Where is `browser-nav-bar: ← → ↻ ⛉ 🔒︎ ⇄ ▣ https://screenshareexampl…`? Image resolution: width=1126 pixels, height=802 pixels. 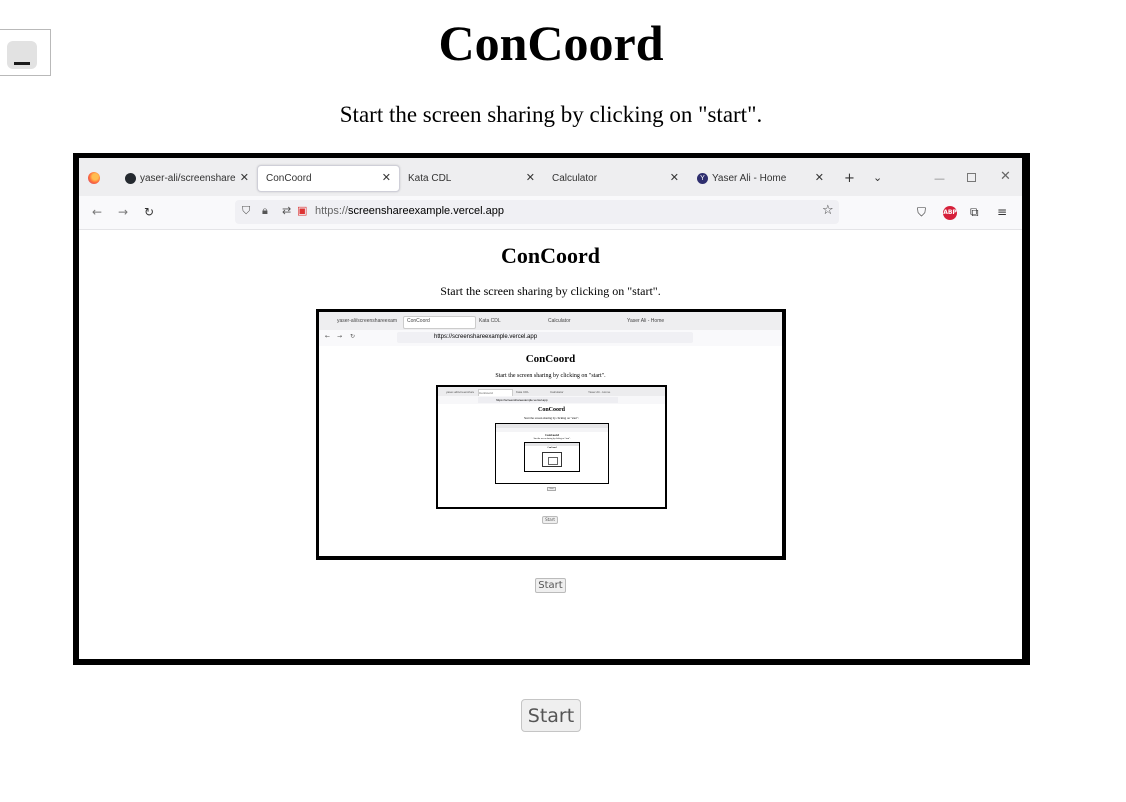
browser-nav-bar: ← → ↻ ⛉ 🔒︎ ⇄ ▣ https://screenshareexampl… is located at coordinates (550, 213).